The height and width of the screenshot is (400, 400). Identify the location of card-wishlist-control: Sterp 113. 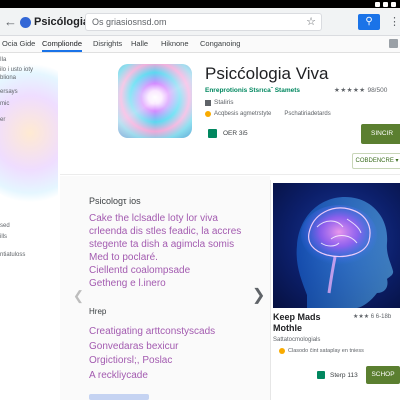
(337, 375).